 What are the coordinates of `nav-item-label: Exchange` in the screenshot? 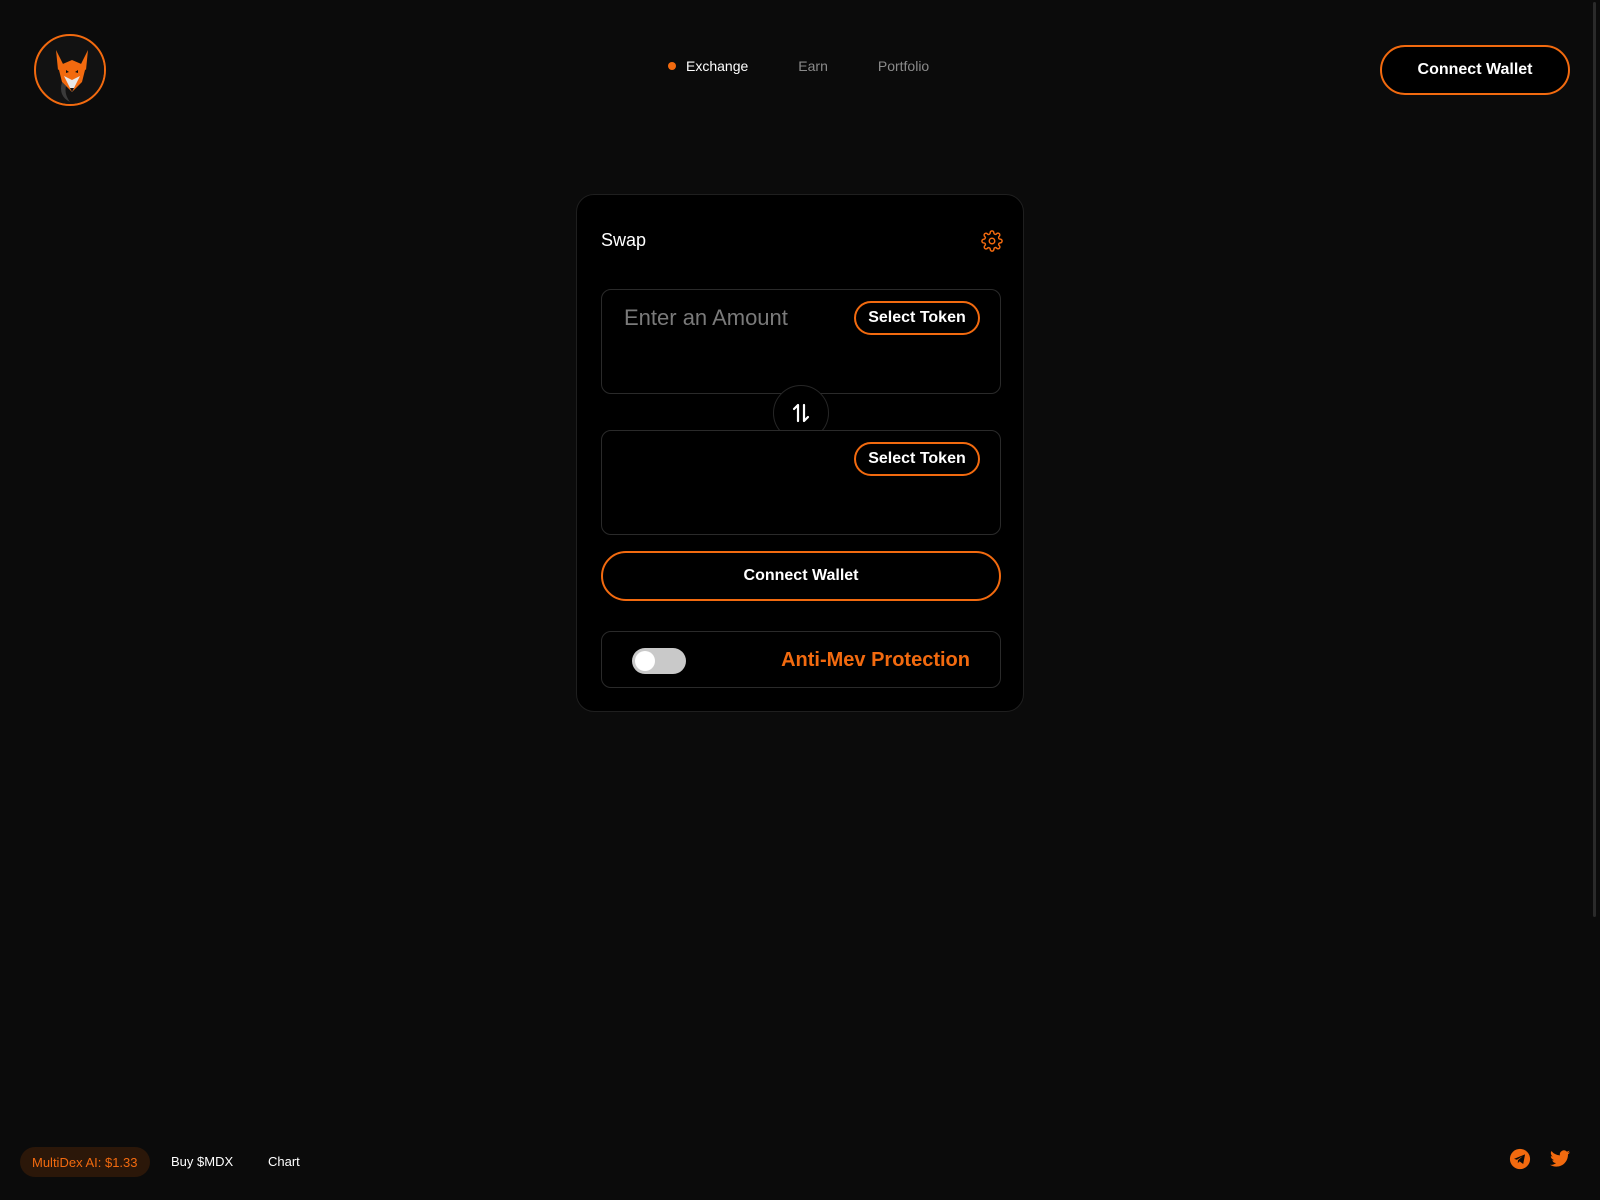 It's located at (717, 66).